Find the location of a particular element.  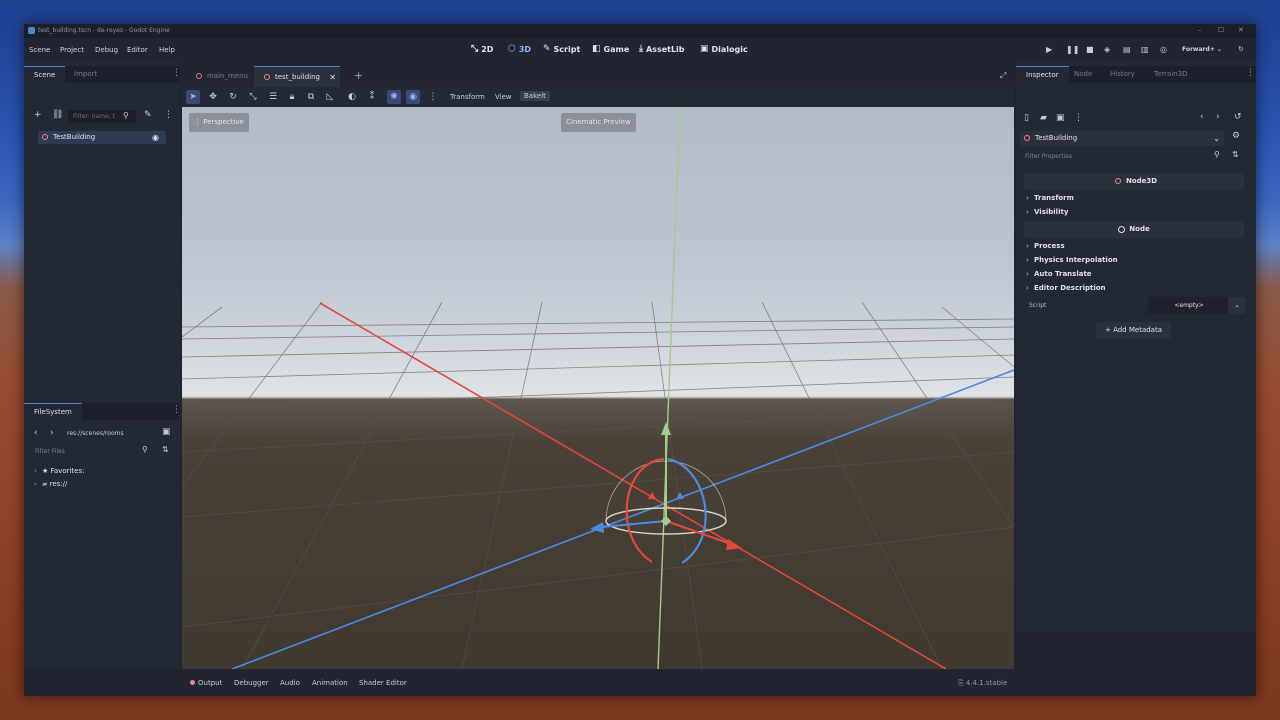

move-mode-icon: ✥ is located at coordinates (213, 97).